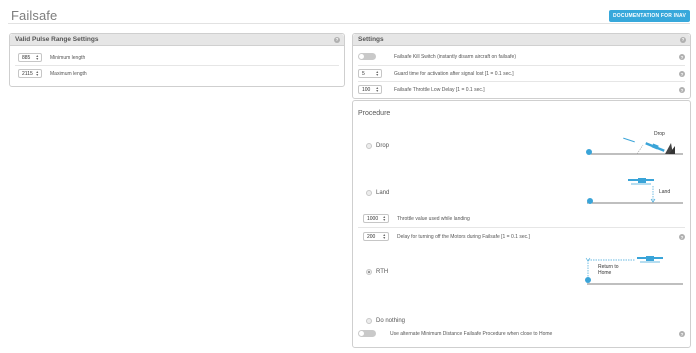  Describe the element at coordinates (382, 193) in the screenshot. I see `procedure-land-label: Land` at that location.